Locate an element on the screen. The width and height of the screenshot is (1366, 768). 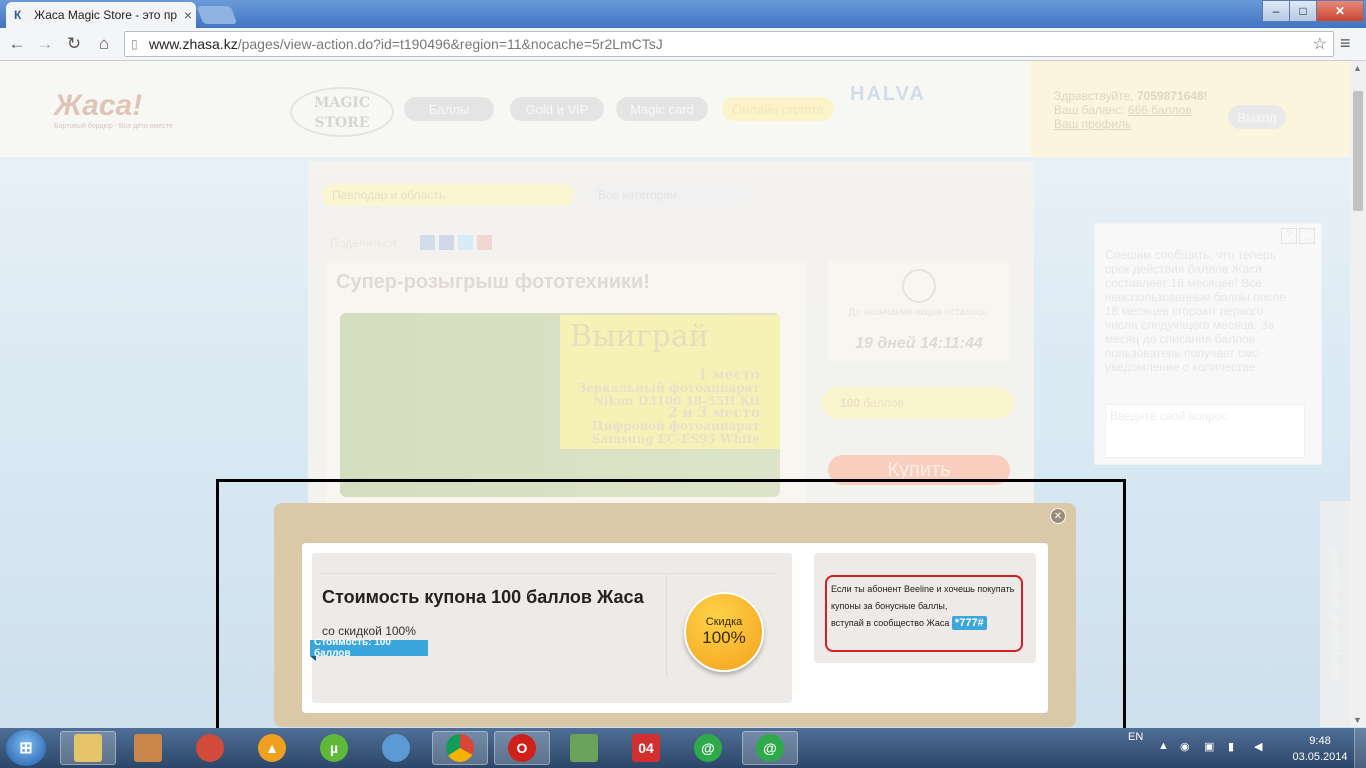
bookmark-star-icon: ☆ is located at coordinates (1320, 44).